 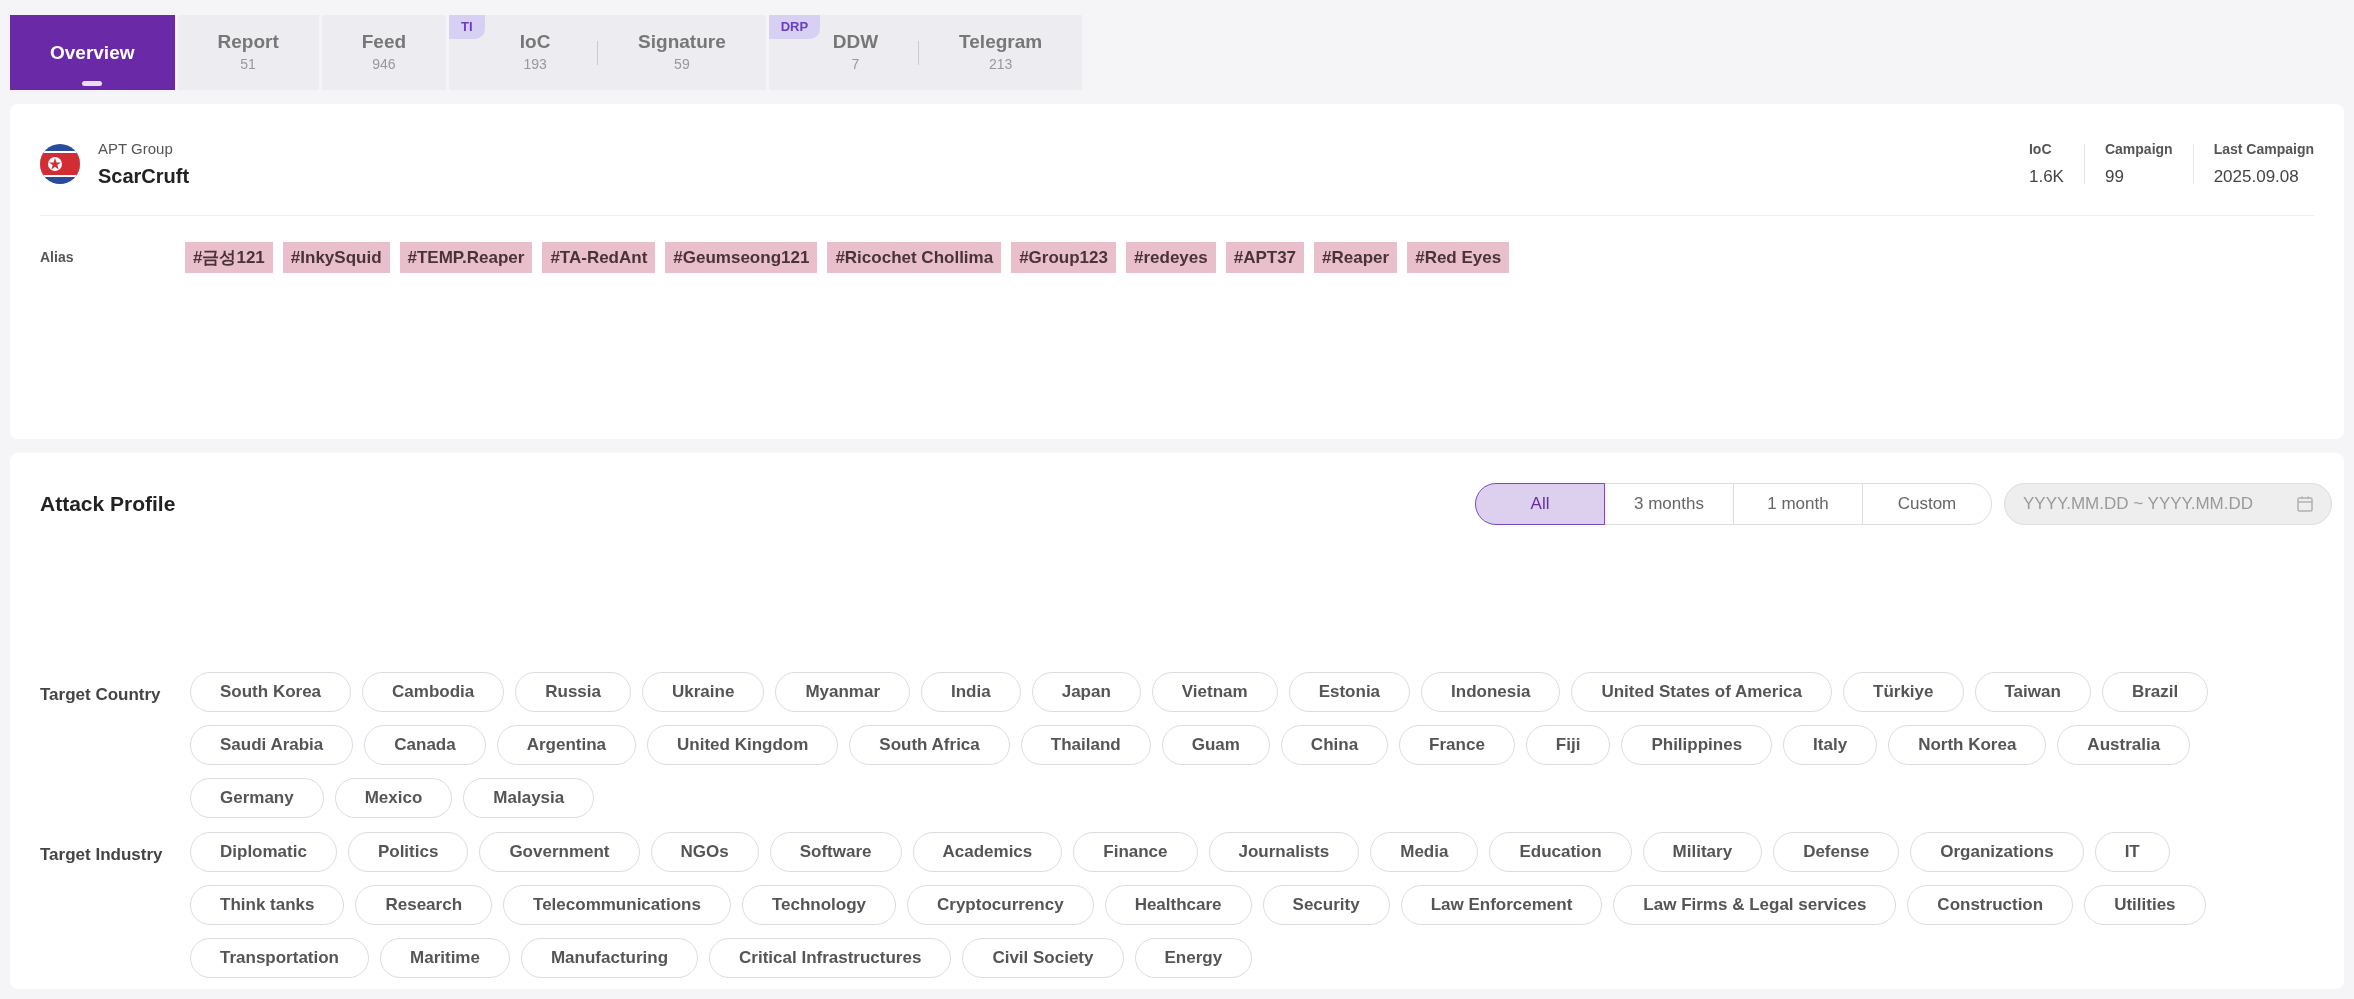 I want to click on group-type: APT Group, so click(x=136, y=149).